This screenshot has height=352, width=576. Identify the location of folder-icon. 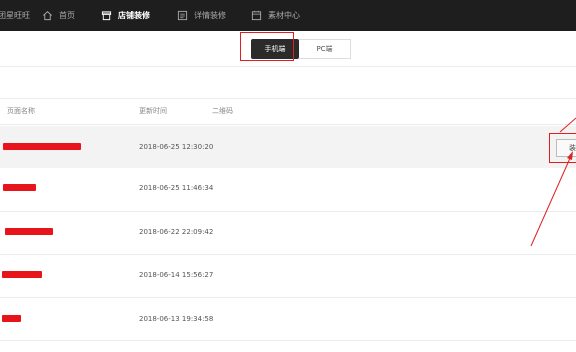
(256, 15).